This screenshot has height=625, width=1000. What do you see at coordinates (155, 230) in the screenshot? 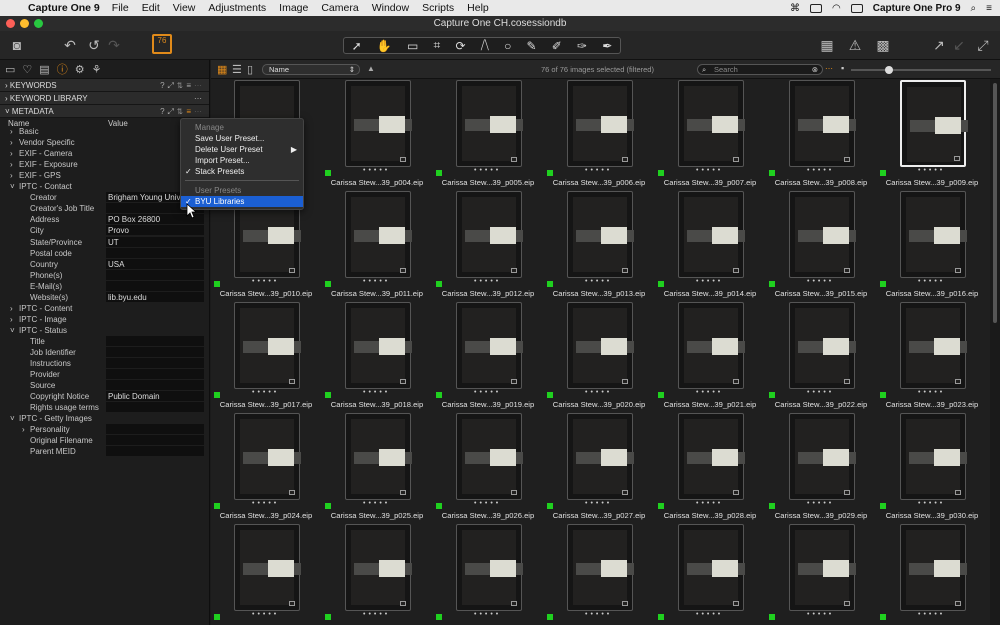
I see `field-value-input: Provo` at bounding box center [155, 230].